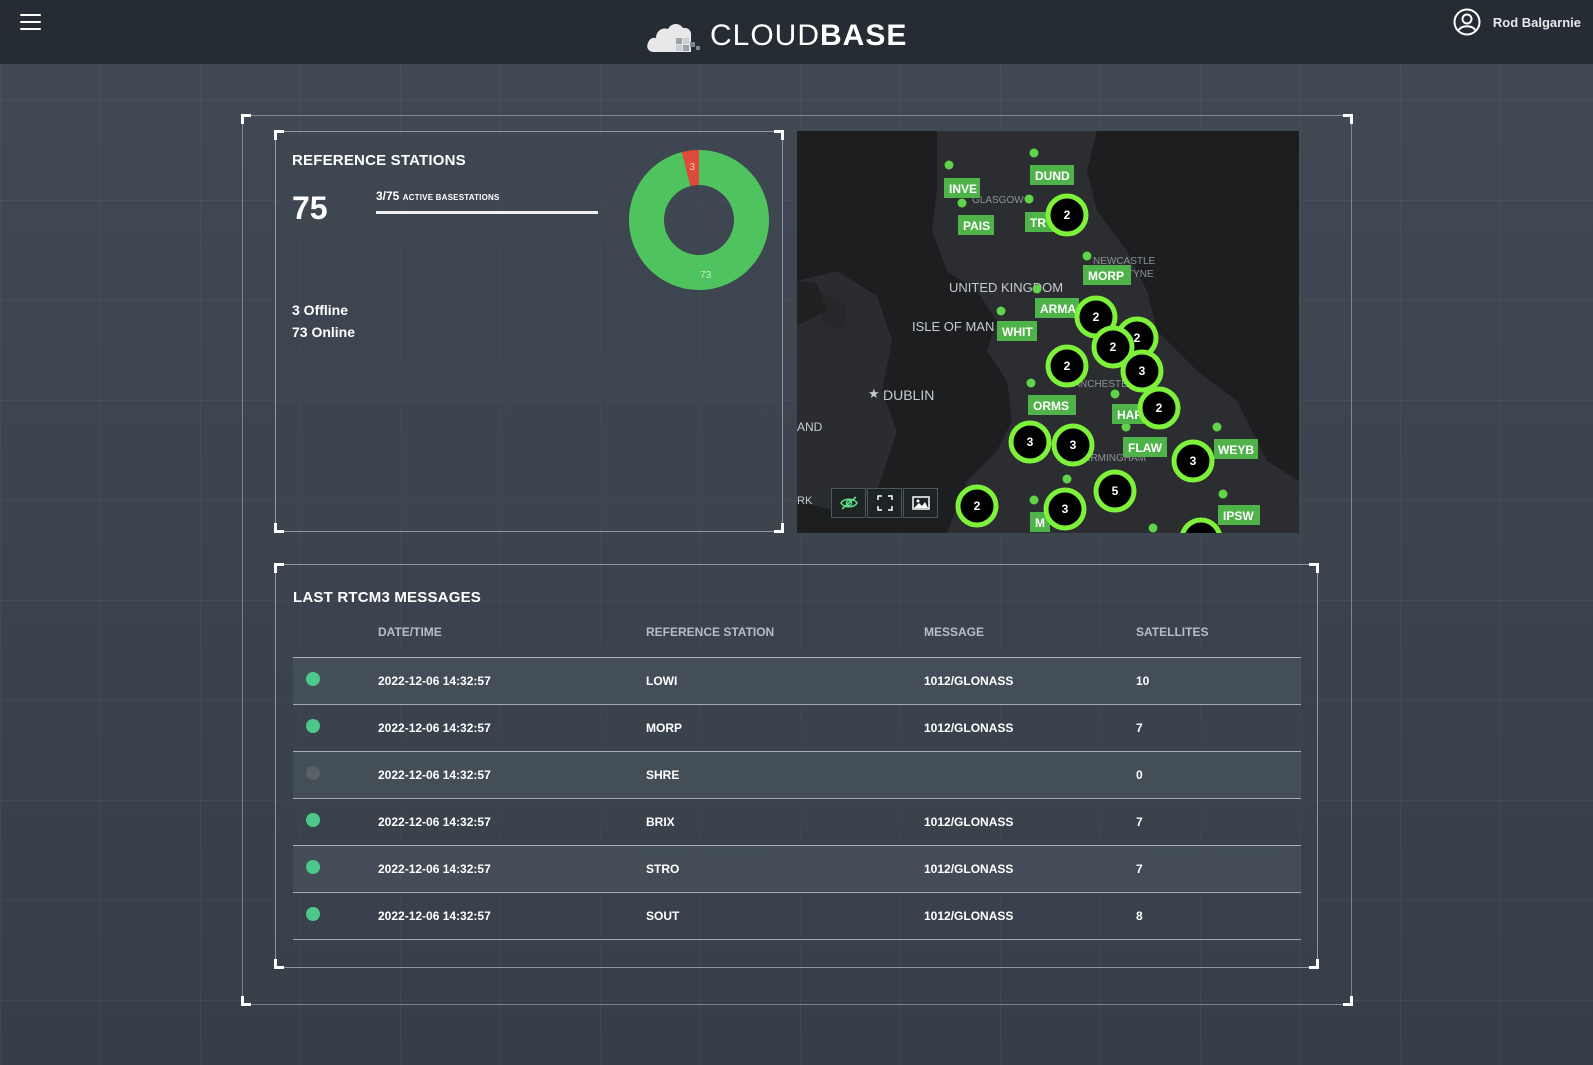 The image size is (1593, 1065). Describe the element at coordinates (785, 681) in the screenshot. I see `station-cell: LOWI` at that location.